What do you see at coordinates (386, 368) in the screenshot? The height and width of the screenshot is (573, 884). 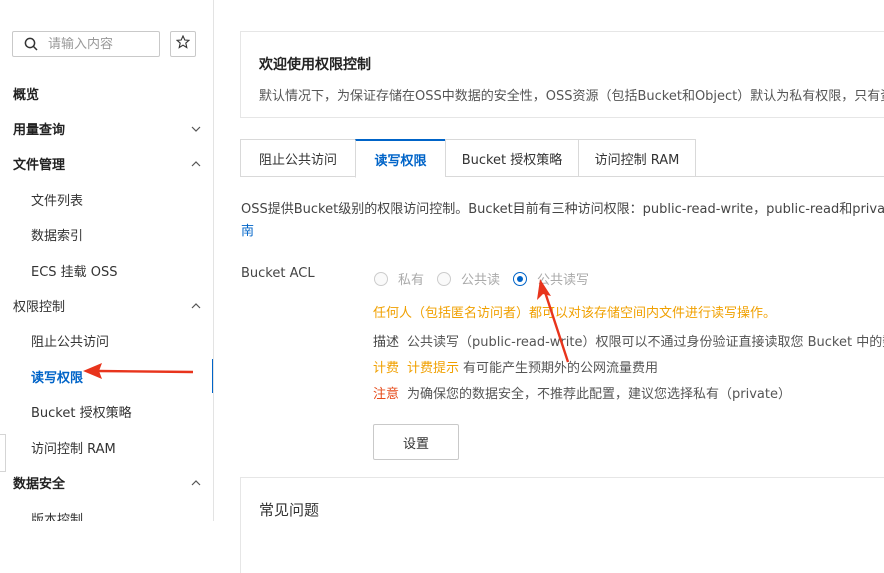 I see `detail-key: 计费` at bounding box center [386, 368].